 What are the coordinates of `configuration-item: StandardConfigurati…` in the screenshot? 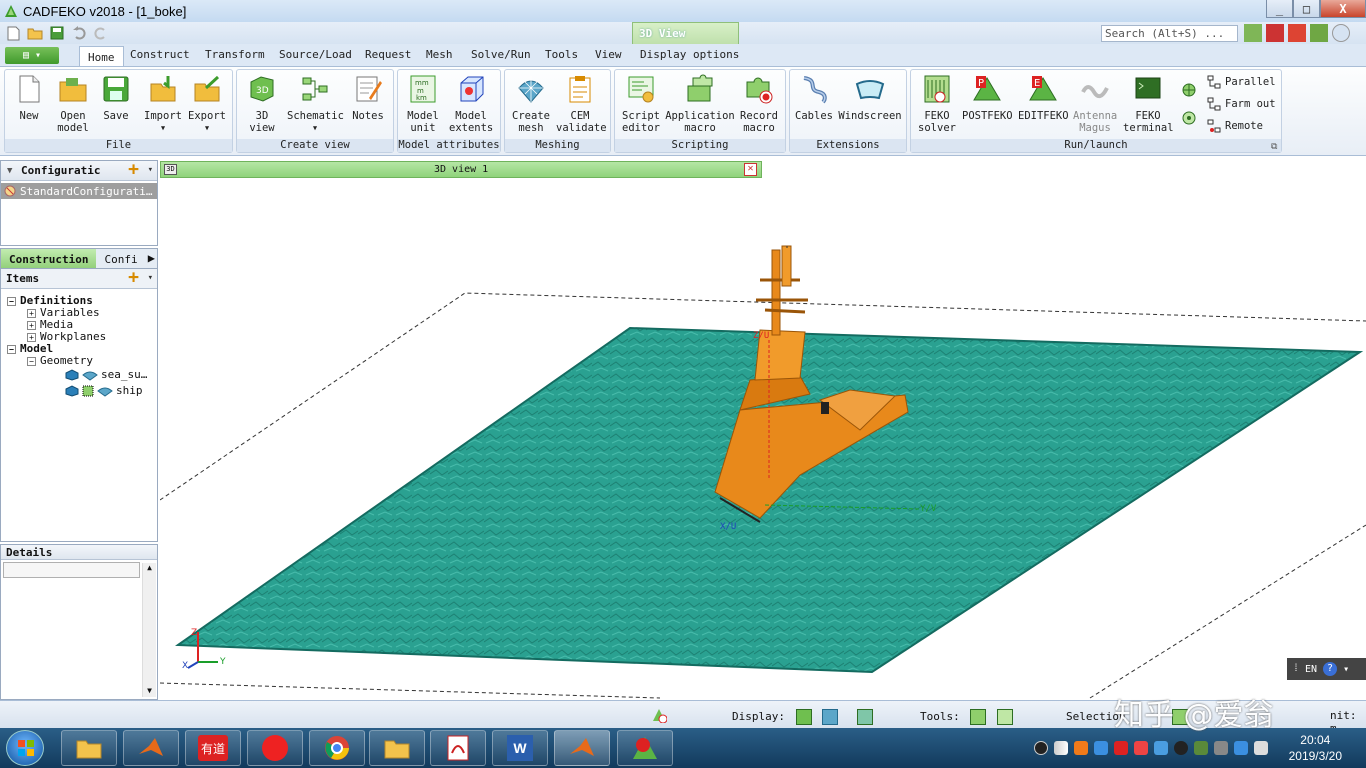 It's located at (79, 191).